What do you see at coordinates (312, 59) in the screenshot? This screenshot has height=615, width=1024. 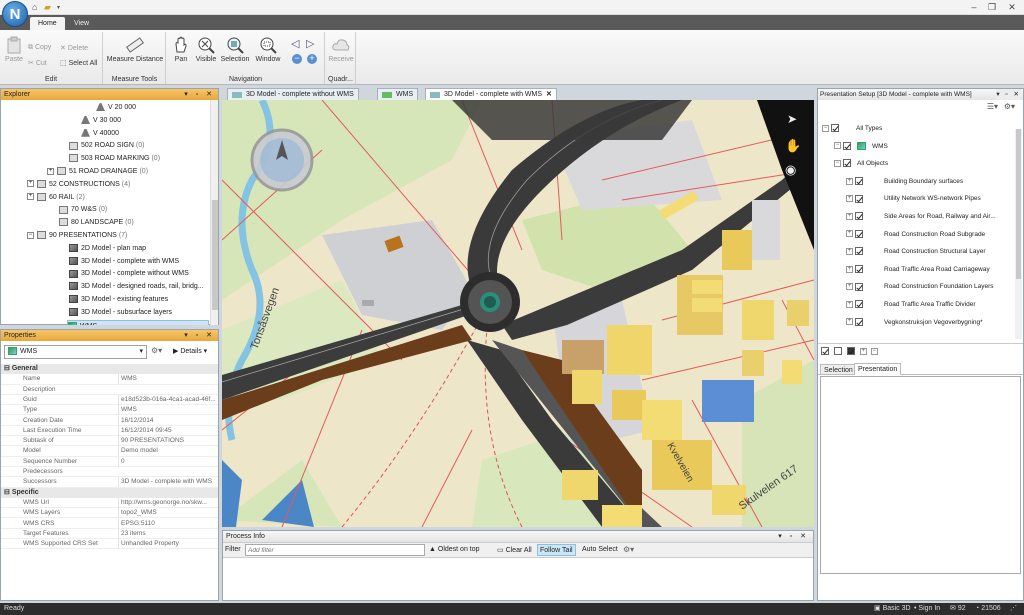 I see `zoom-in-icon: +` at bounding box center [312, 59].